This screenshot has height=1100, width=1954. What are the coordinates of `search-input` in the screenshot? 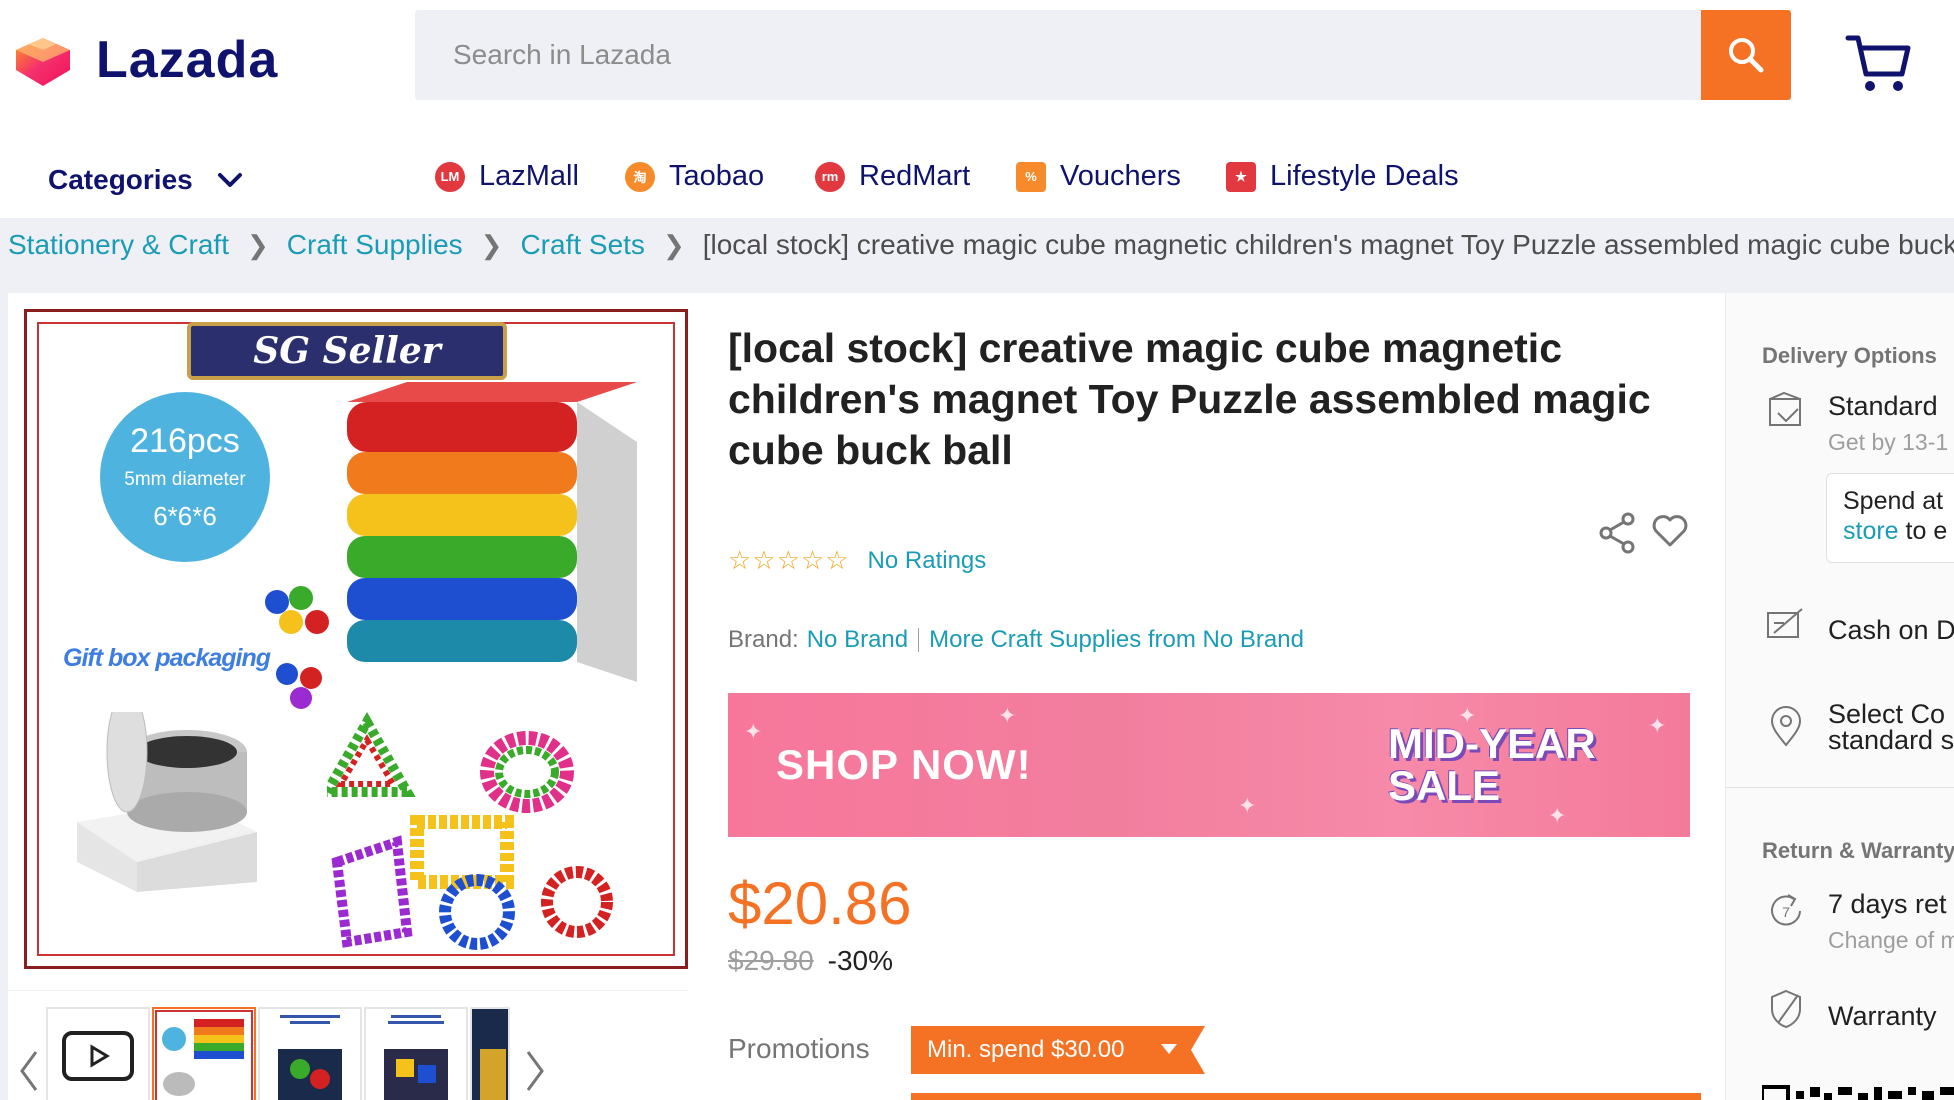 It's located at (1058, 55).